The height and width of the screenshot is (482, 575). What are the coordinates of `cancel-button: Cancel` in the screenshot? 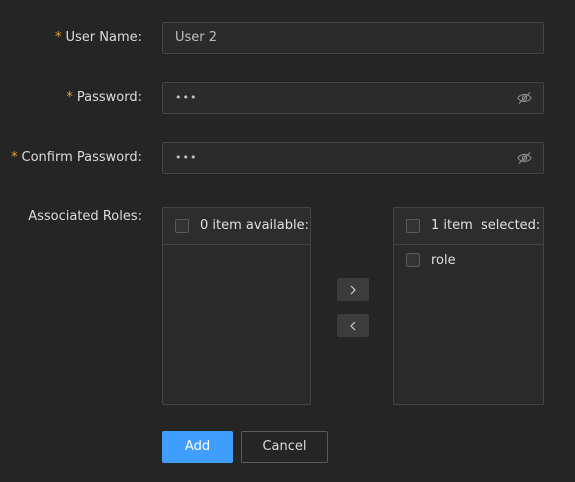 It's located at (284, 447).